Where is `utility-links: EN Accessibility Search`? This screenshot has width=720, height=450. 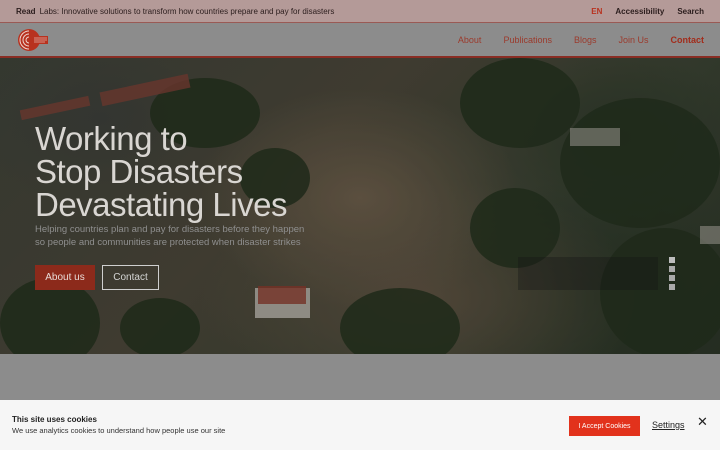
utility-links: EN Accessibility Search is located at coordinates (647, 11).